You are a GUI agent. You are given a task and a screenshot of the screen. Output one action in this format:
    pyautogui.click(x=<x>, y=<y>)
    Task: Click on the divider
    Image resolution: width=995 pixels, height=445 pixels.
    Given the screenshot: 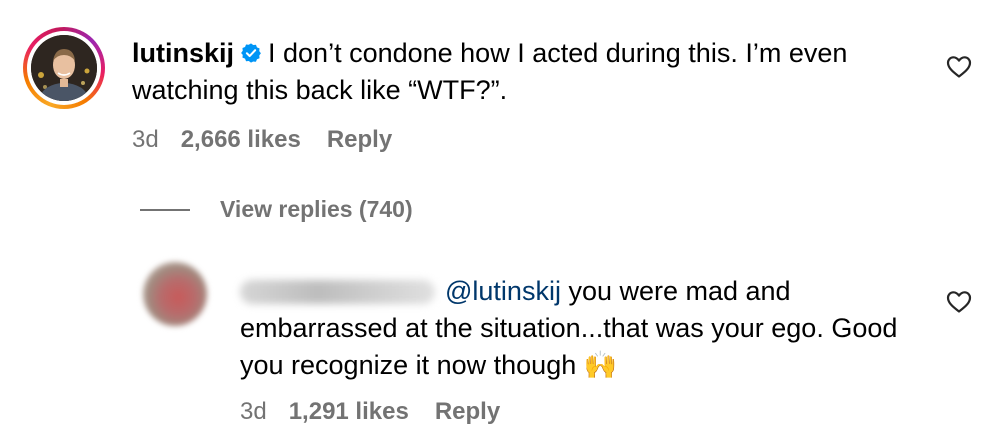 What is the action you would take?
    pyautogui.click(x=165, y=209)
    